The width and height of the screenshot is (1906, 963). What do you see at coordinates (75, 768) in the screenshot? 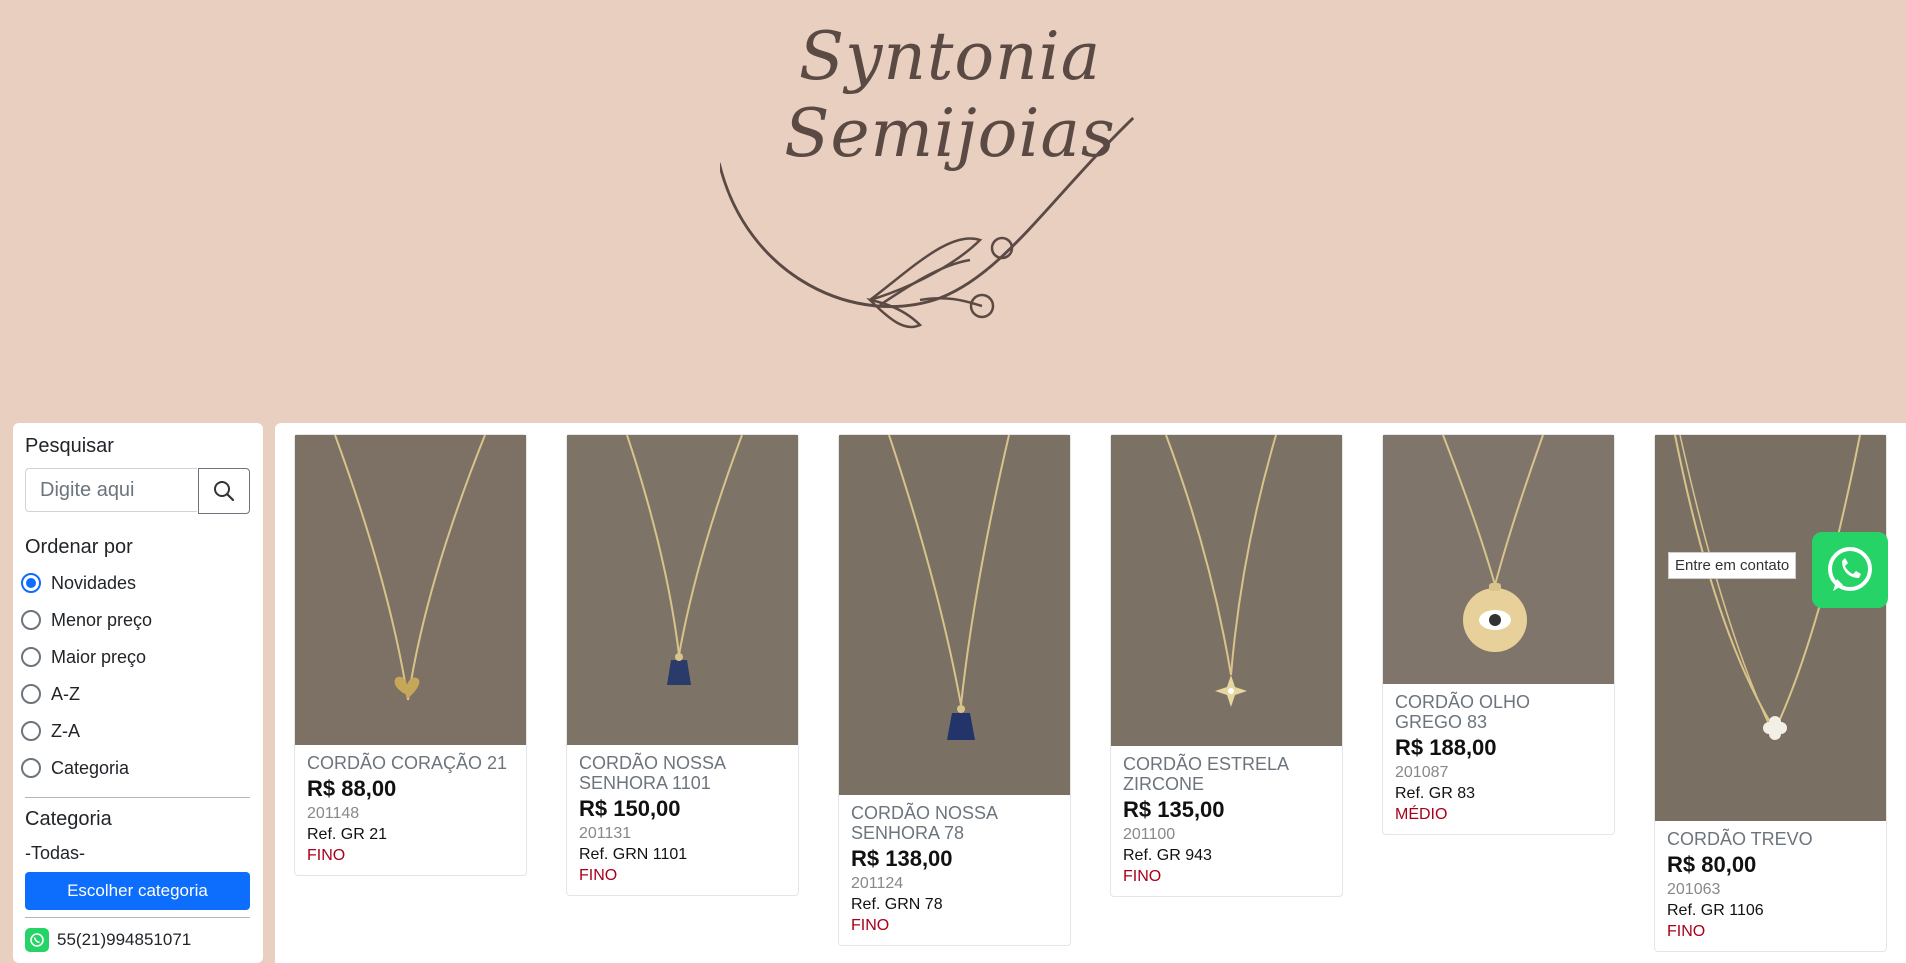
I see `sort-option-categoria: Categoria` at bounding box center [75, 768].